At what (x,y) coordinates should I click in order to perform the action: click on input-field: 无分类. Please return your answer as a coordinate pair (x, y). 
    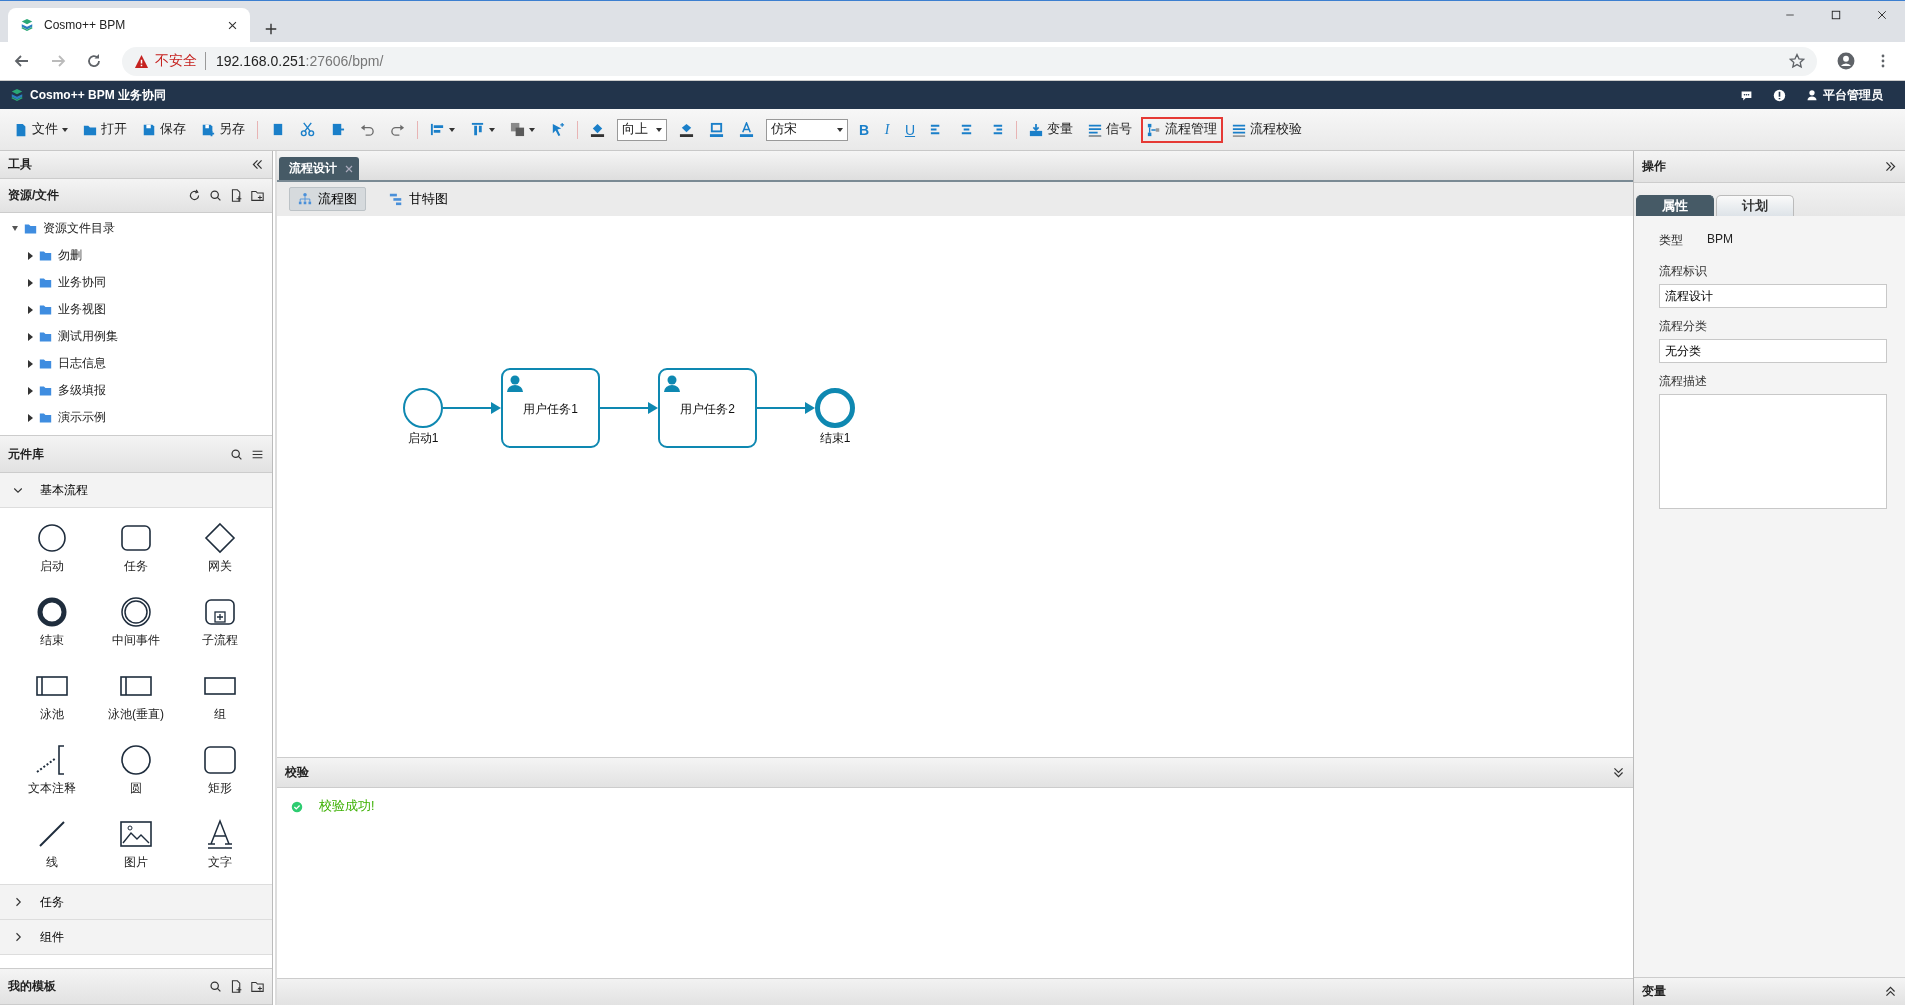
    Looking at the image, I should click on (1773, 351).